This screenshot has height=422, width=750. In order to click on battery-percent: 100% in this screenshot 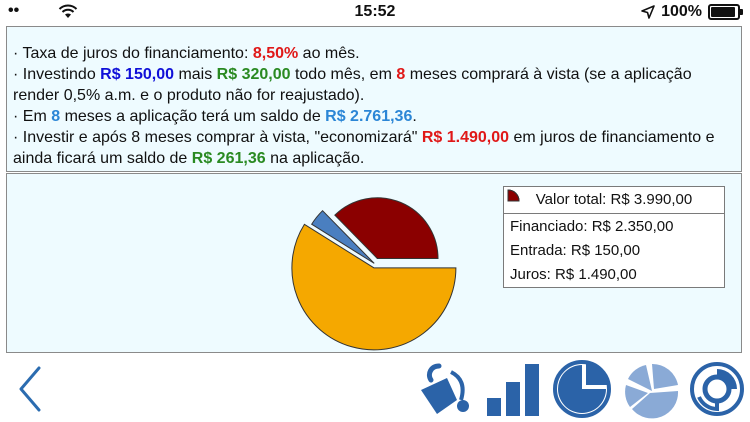, I will do `click(681, 11)`.